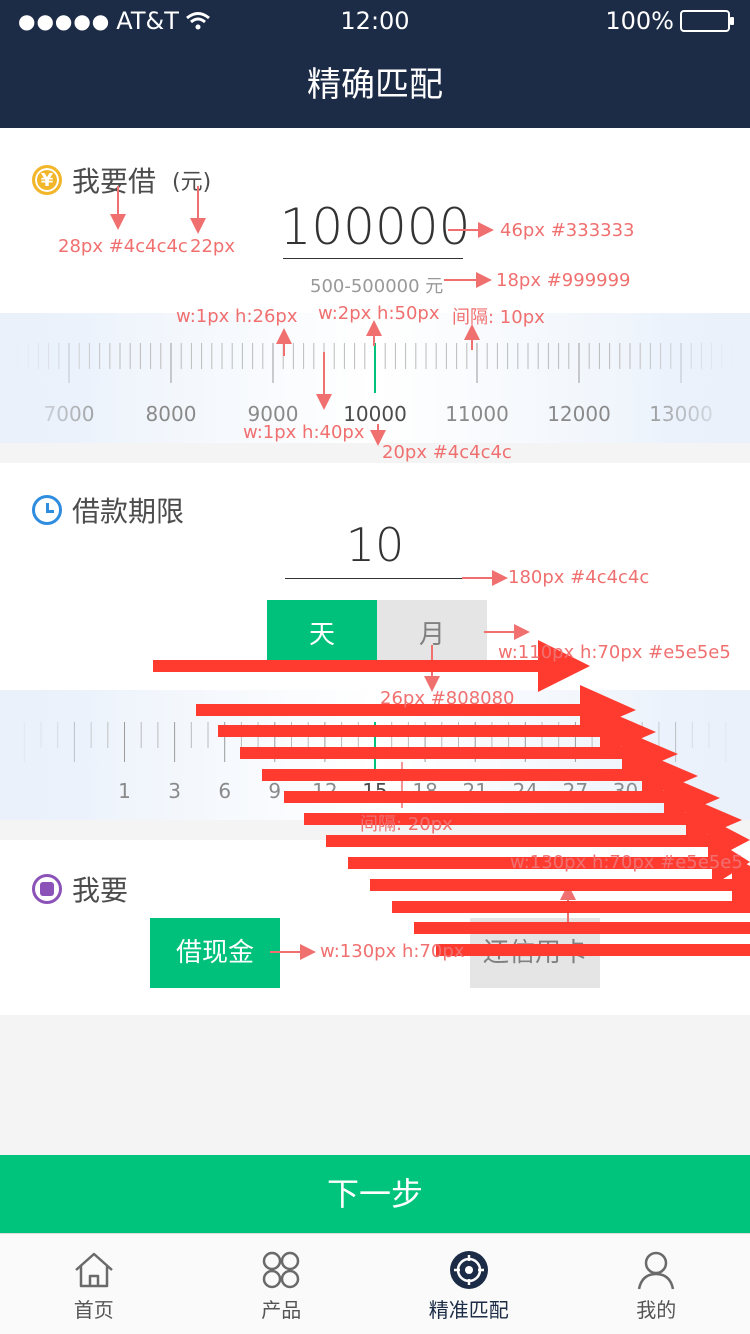 This screenshot has width=750, height=1334. Describe the element at coordinates (375, 21) in the screenshot. I see `status-bar: ●●●●● AT&T 12:00 100%` at that location.